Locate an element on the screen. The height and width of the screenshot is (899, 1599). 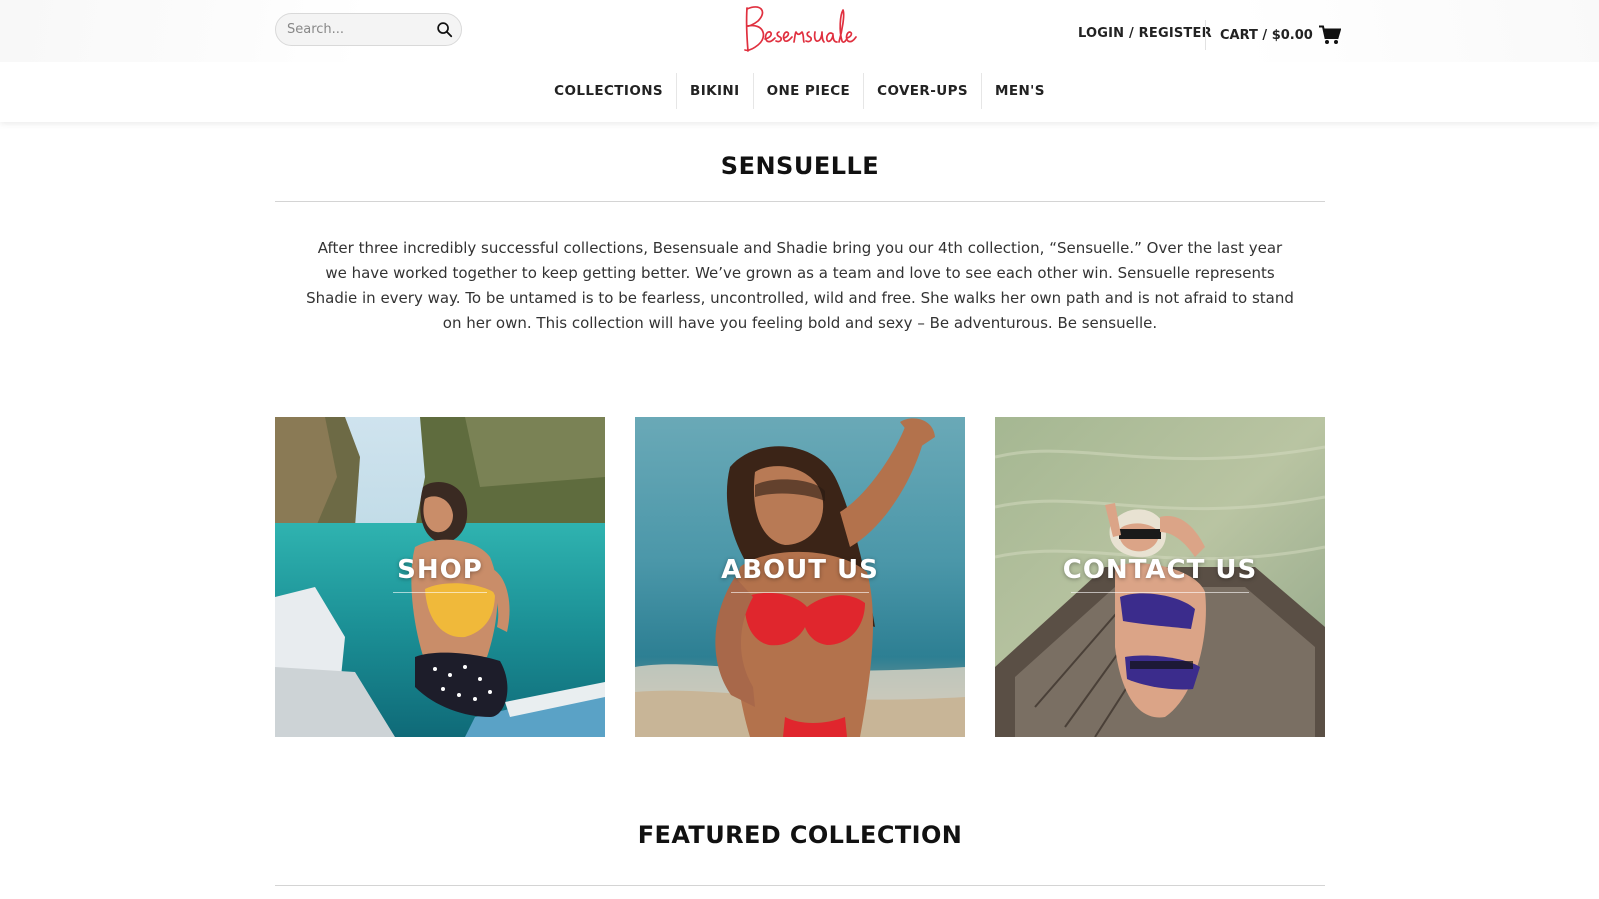
about-us-tile: ABOUT US is located at coordinates (800, 577).